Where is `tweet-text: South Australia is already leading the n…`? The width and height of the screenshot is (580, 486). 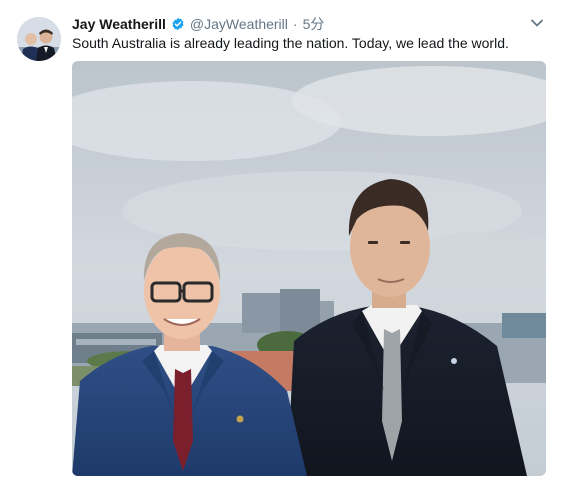 tweet-text: South Australia is already leading the n… is located at coordinates (290, 43).